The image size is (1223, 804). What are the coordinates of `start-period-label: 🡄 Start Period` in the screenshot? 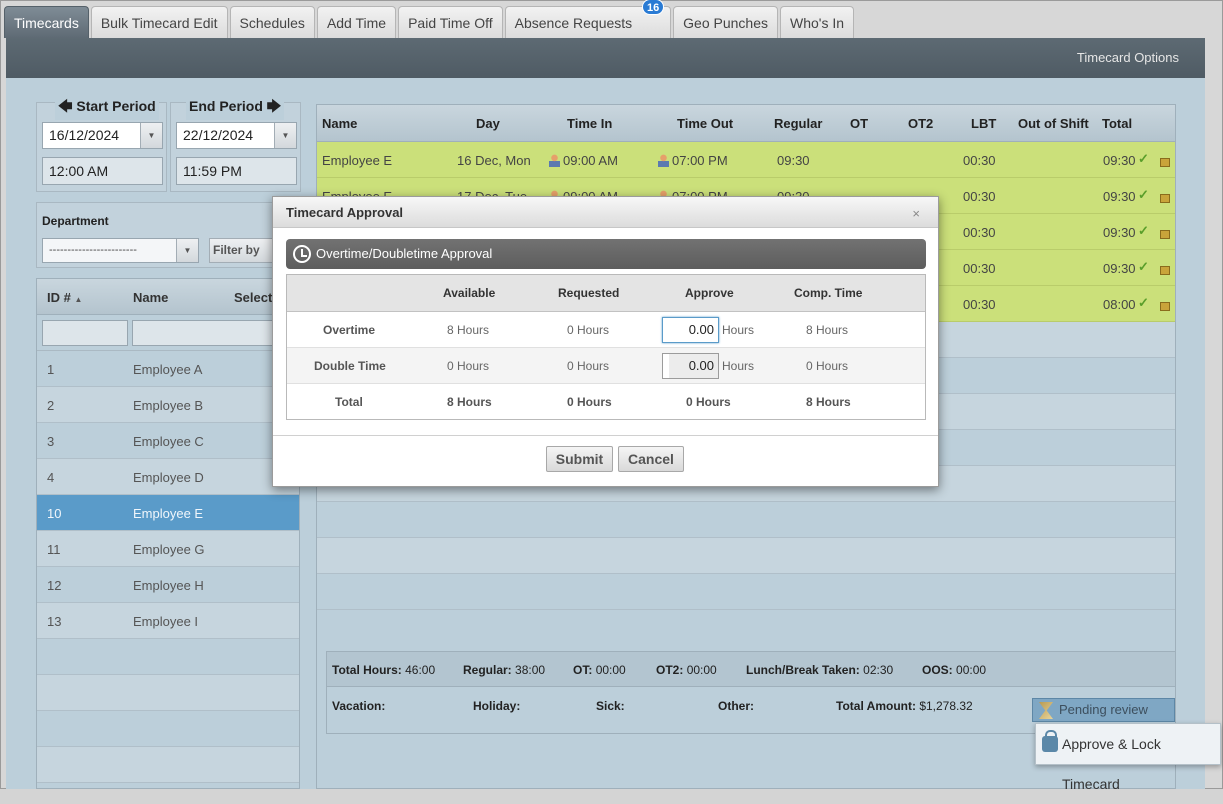 It's located at (107, 108).